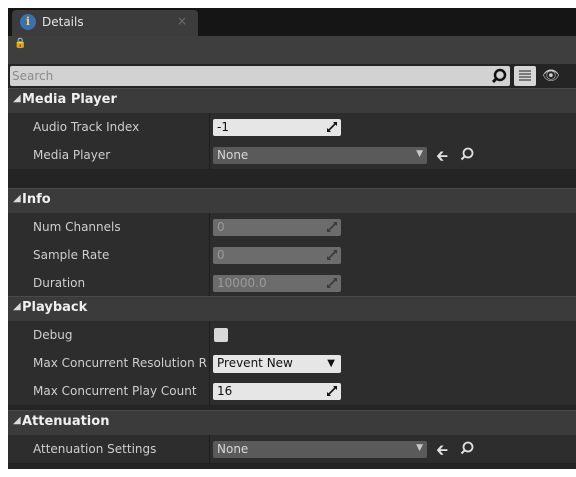 This screenshot has width=576, height=477. Describe the element at coordinates (242, 283) in the screenshot. I see `number-value: 10000.0` at that location.